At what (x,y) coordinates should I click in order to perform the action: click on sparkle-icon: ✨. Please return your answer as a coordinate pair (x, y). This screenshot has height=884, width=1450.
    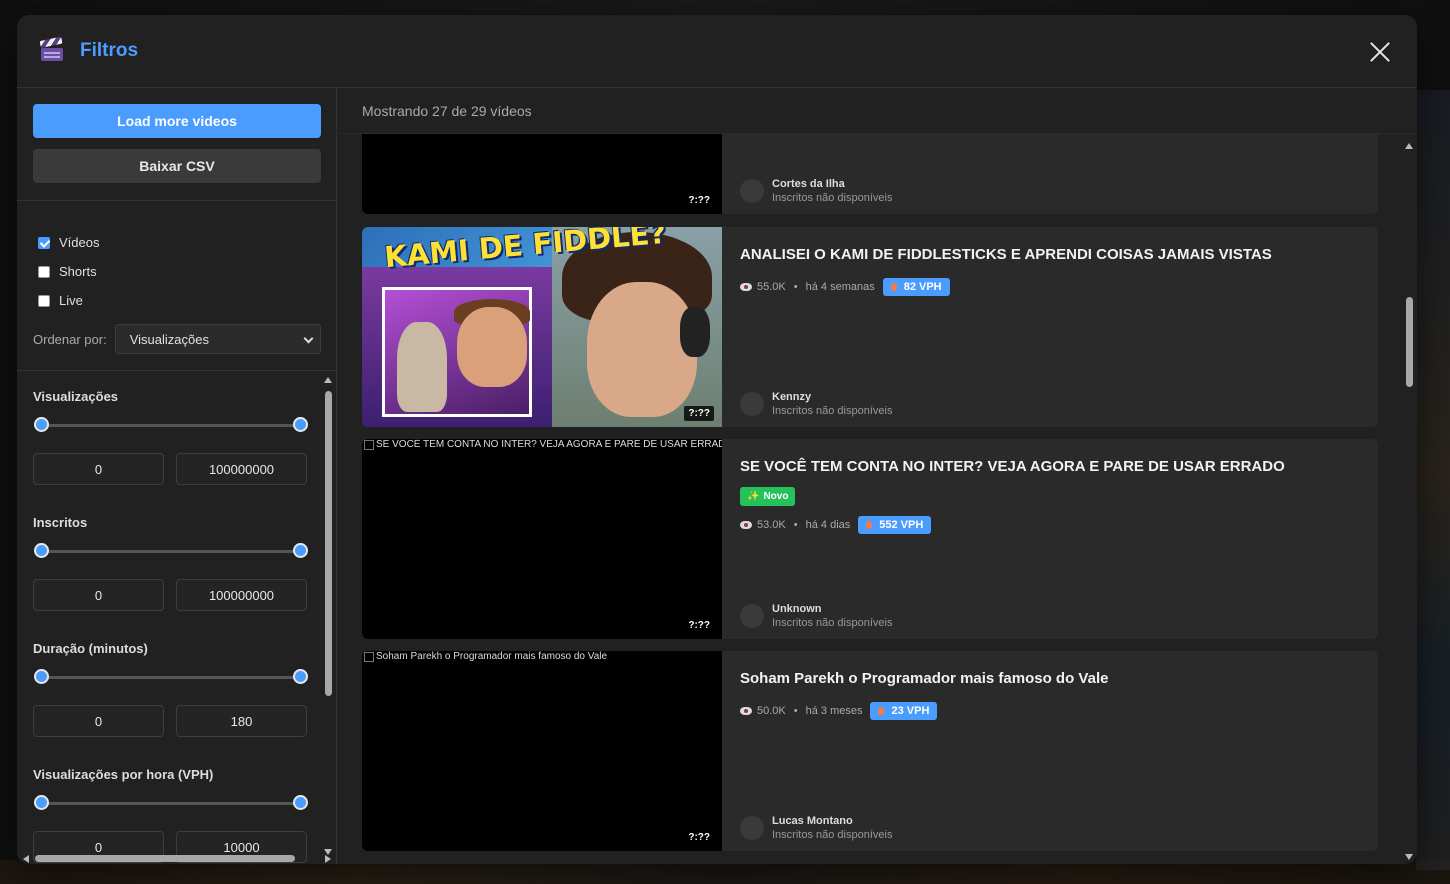
    Looking at the image, I should click on (753, 496).